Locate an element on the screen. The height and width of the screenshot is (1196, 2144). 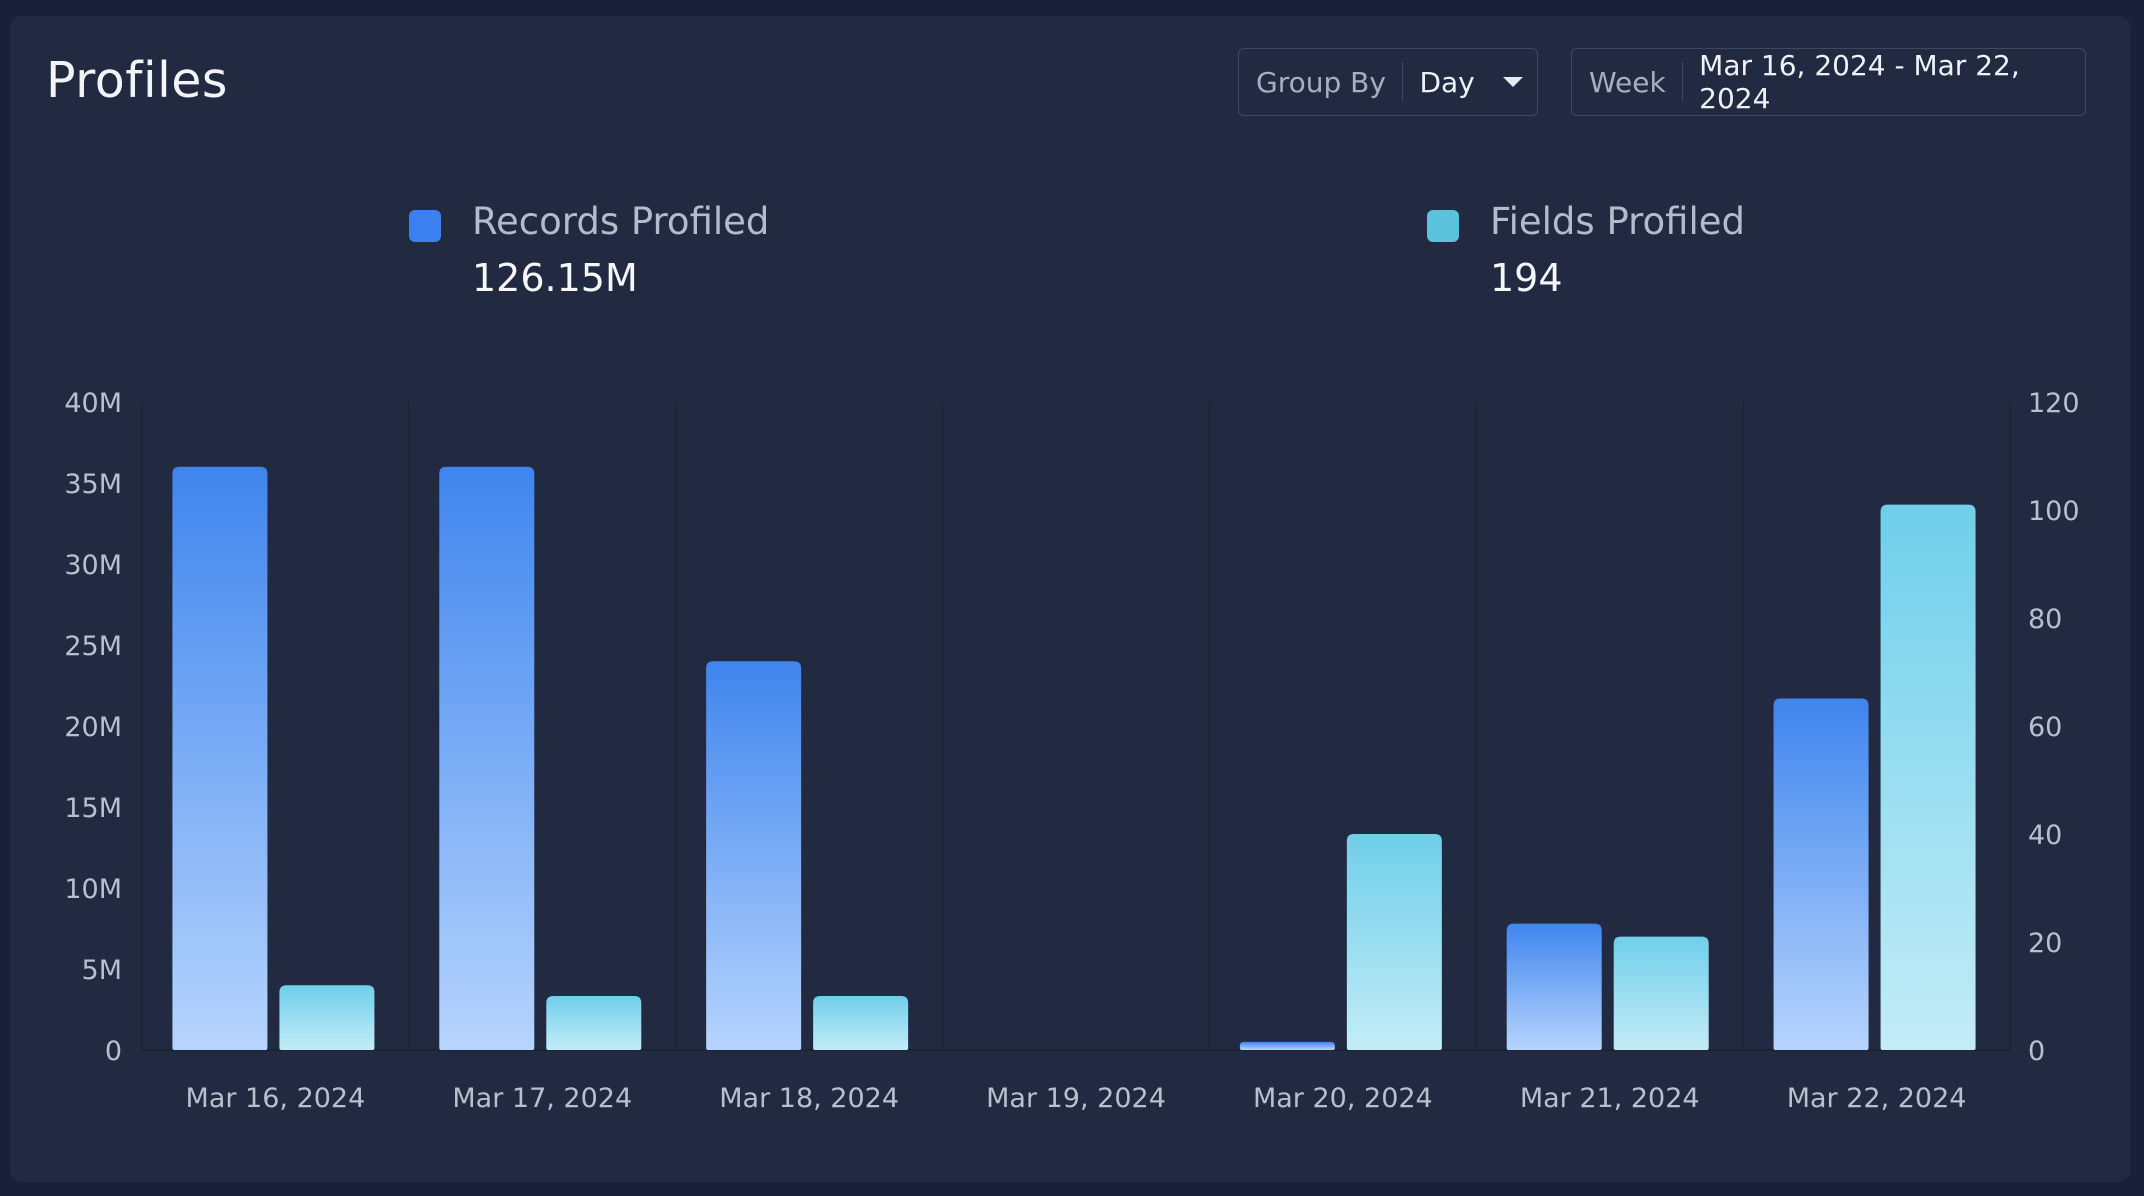
right-axis-tick-label: 40 is located at coordinates (2045, 835).